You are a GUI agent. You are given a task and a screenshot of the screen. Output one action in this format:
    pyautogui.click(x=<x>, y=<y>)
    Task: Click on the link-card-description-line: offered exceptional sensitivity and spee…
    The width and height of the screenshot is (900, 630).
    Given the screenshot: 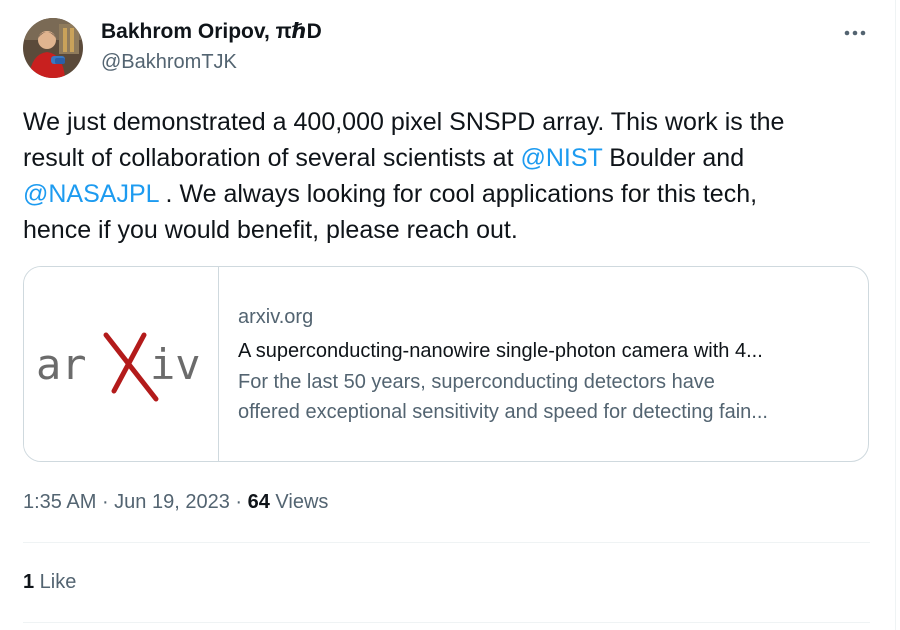 What is the action you would take?
    pyautogui.click(x=503, y=412)
    